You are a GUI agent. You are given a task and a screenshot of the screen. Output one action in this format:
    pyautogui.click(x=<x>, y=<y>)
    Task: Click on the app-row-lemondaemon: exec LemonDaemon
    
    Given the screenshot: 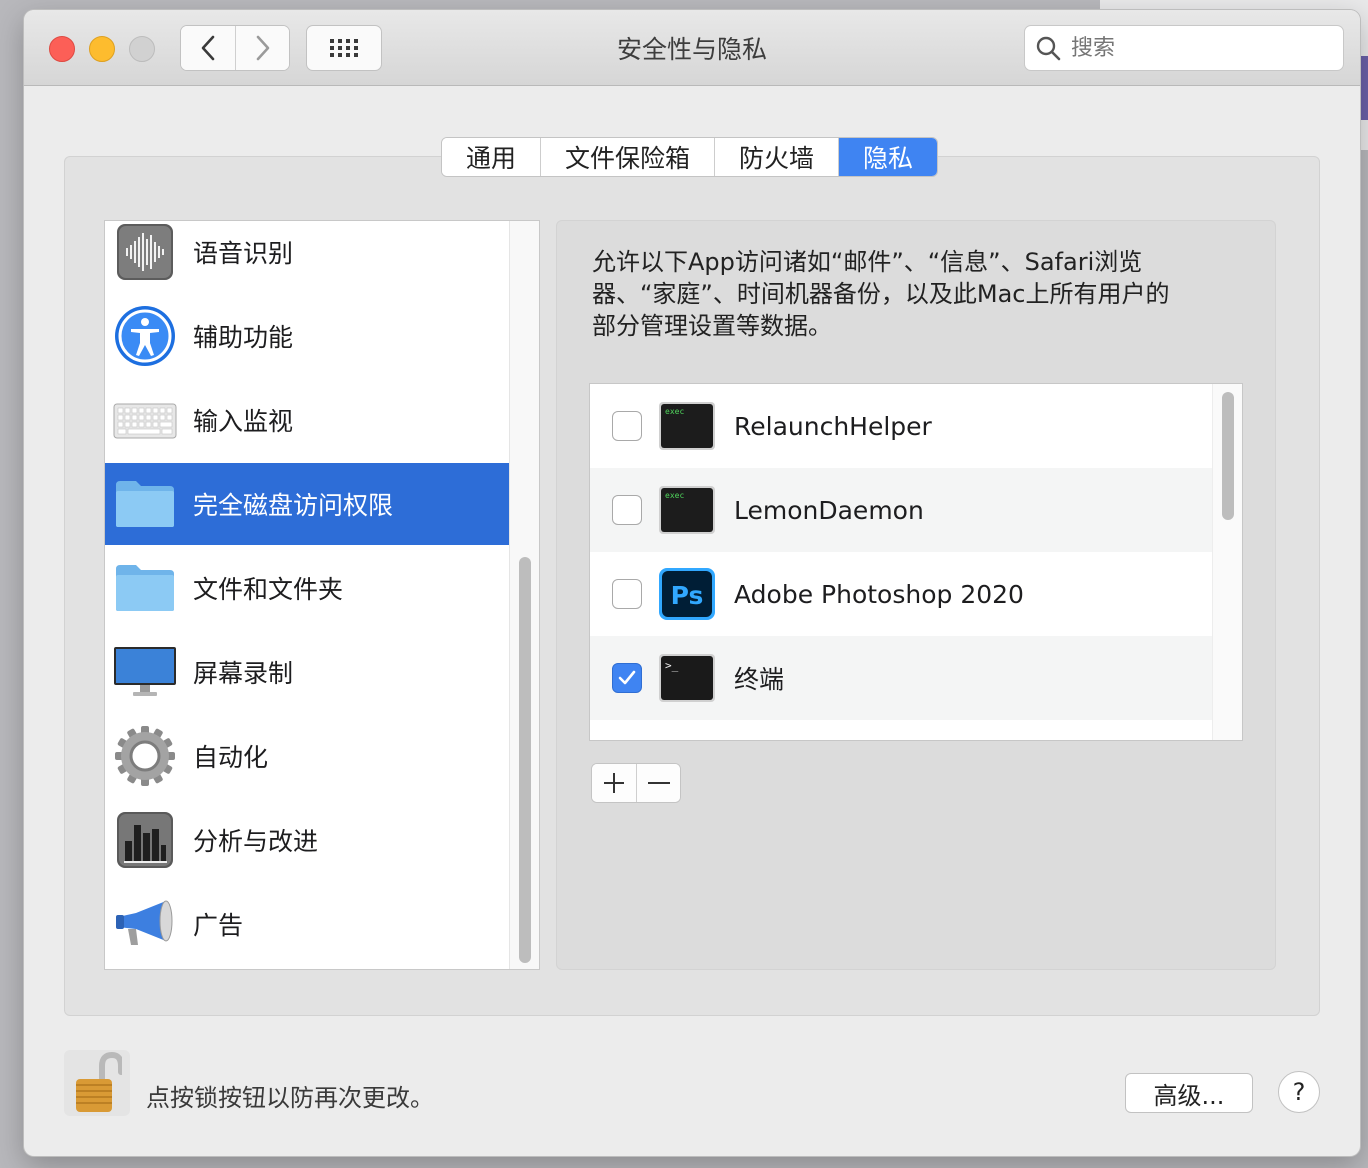 What is the action you would take?
    pyautogui.click(x=901, y=510)
    